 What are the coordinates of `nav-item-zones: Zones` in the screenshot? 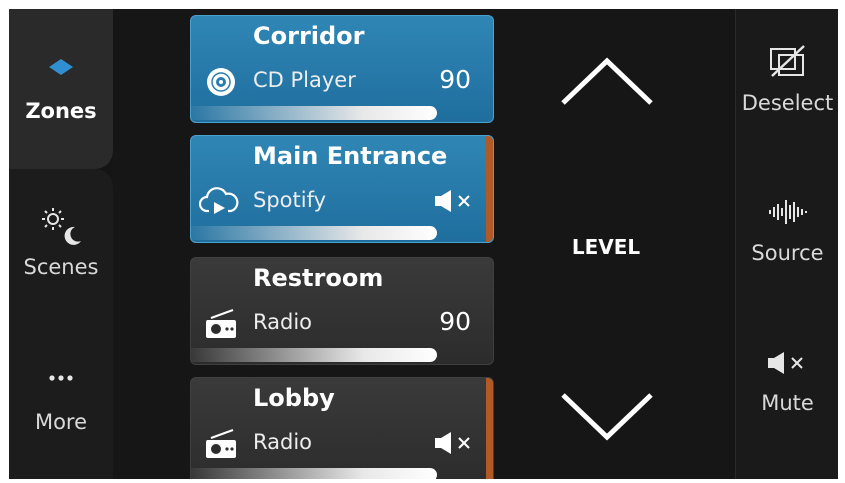 It's located at (61, 90).